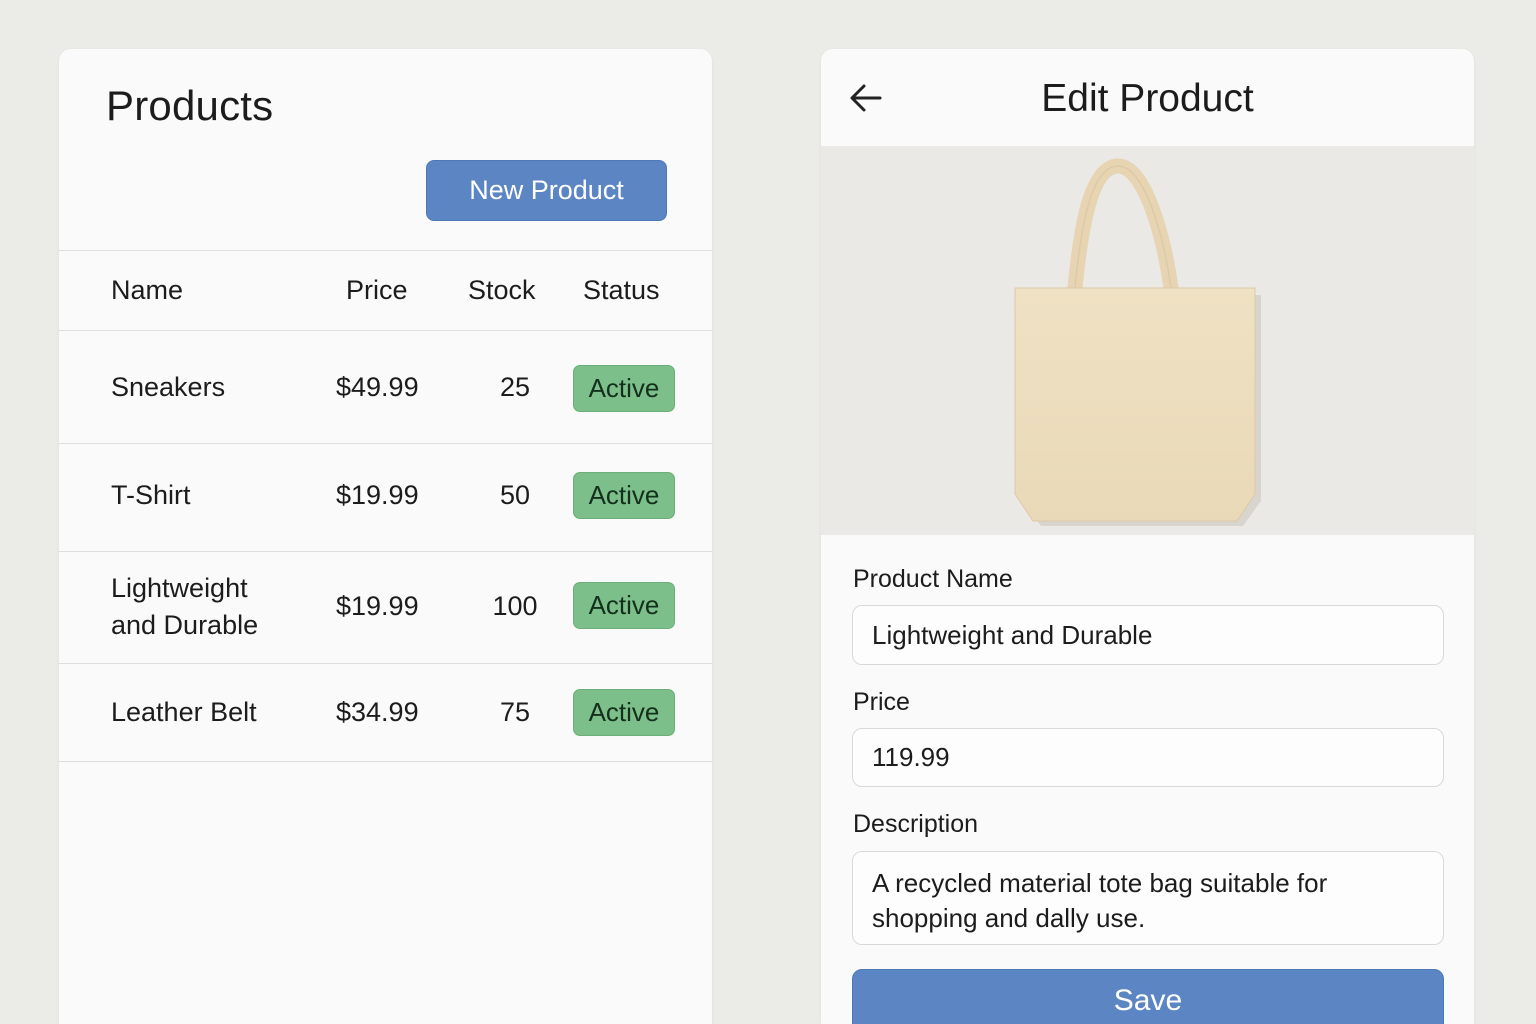 Image resolution: width=1536 pixels, height=1024 pixels. I want to click on save-button: Save, so click(1148, 996).